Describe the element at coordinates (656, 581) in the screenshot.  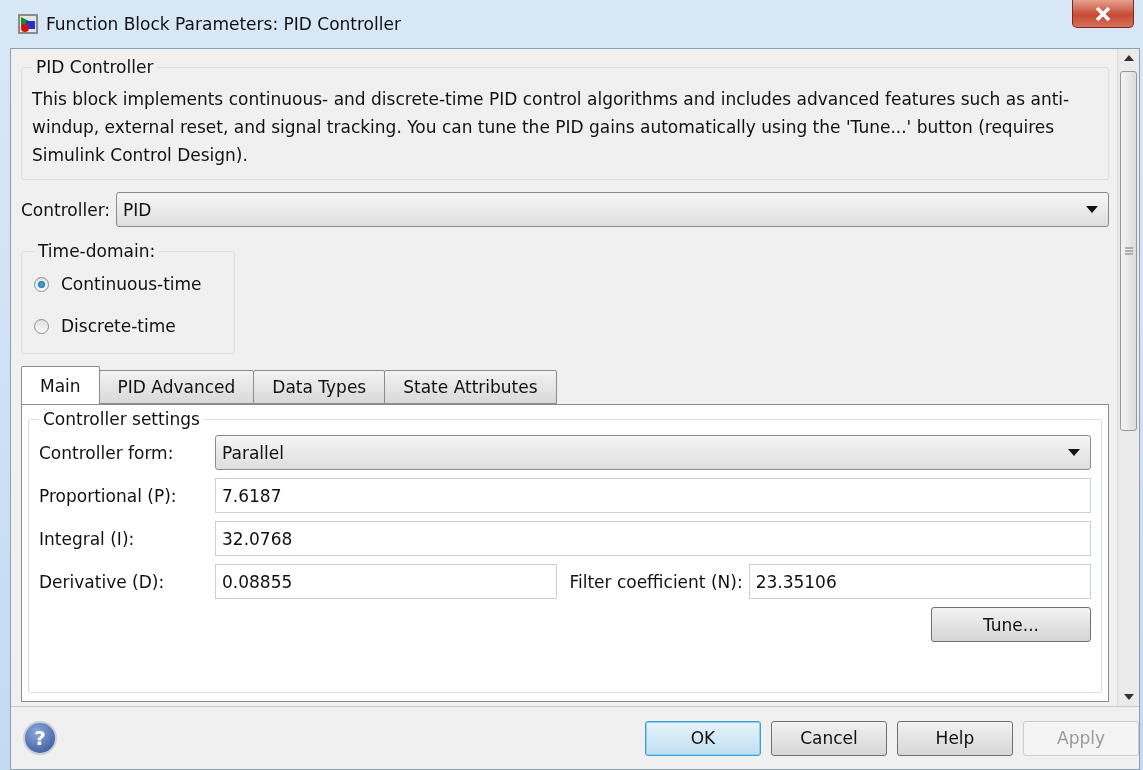
I see `field-label: Filter coefficient (N):` at that location.